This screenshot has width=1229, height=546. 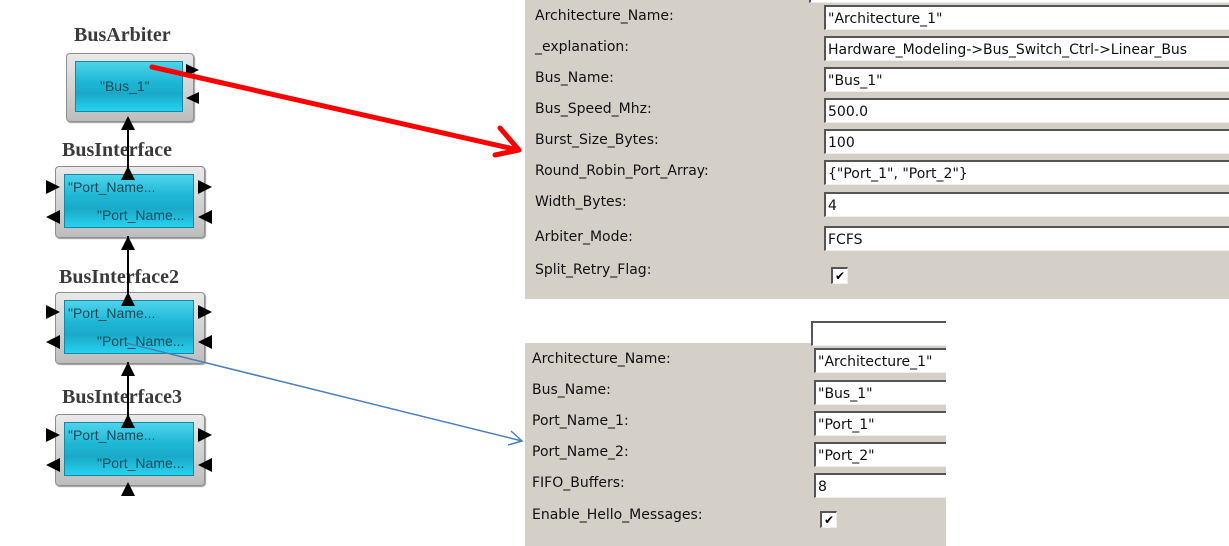 I want to click on red-arrow-head-icon, so click(x=507, y=141).